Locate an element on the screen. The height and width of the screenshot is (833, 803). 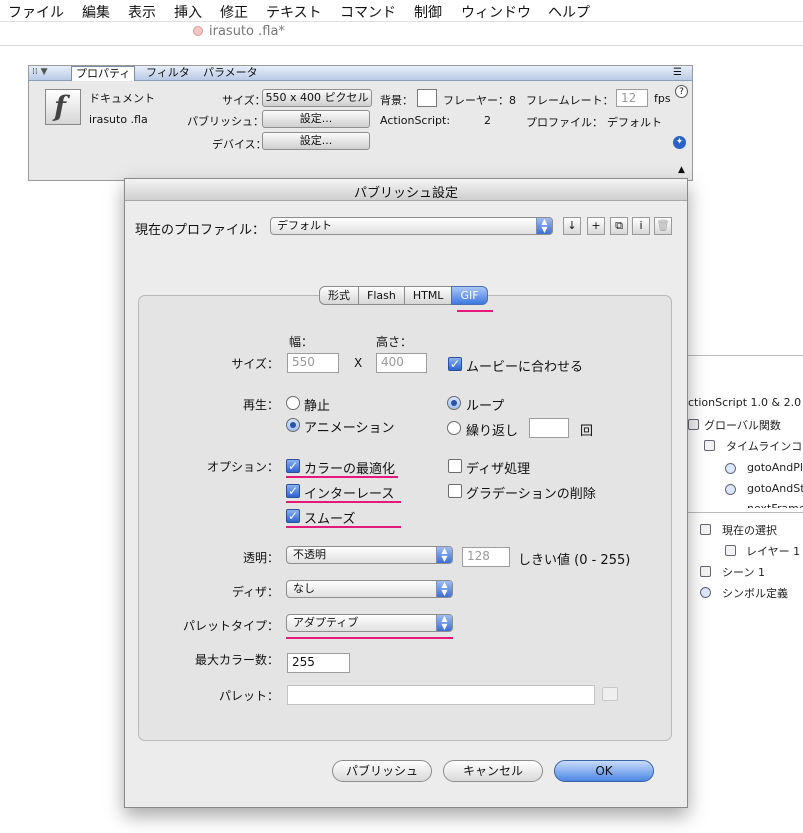
actions-row-layer1: レイヤー 1 is located at coordinates (773, 551).